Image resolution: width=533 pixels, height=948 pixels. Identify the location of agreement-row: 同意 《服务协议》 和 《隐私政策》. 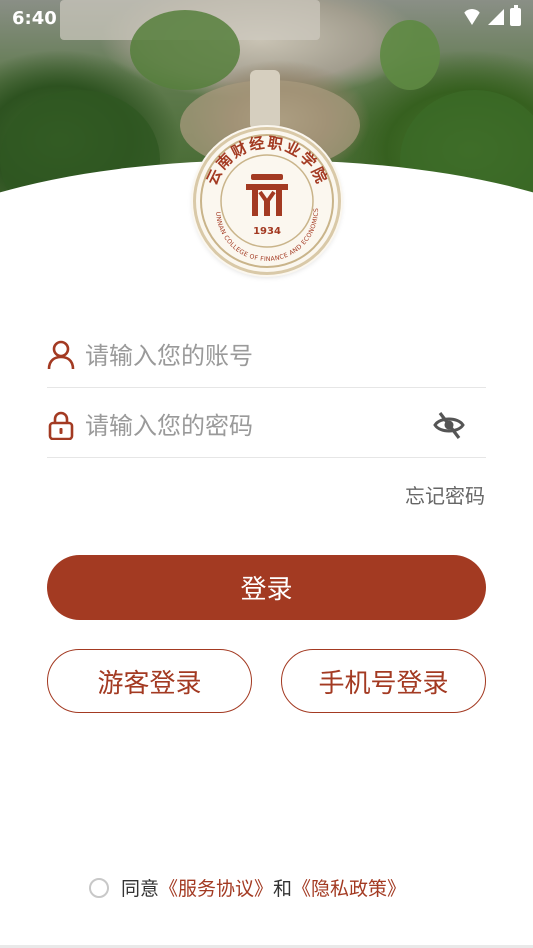
(247, 887).